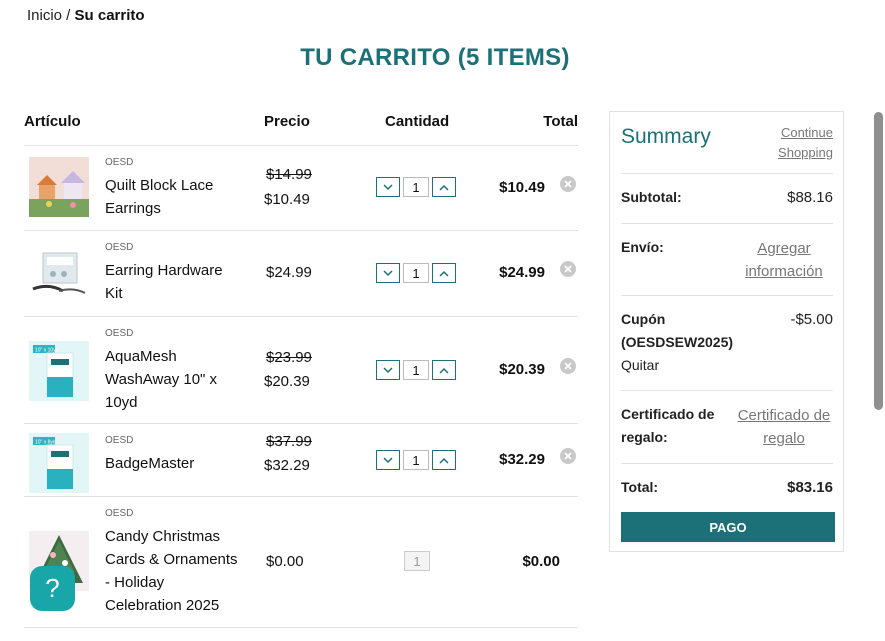 The image size is (885, 641). What do you see at coordinates (784, 427) in the screenshot?
I see `gift-certificate-link: Certificado de regalo` at bounding box center [784, 427].